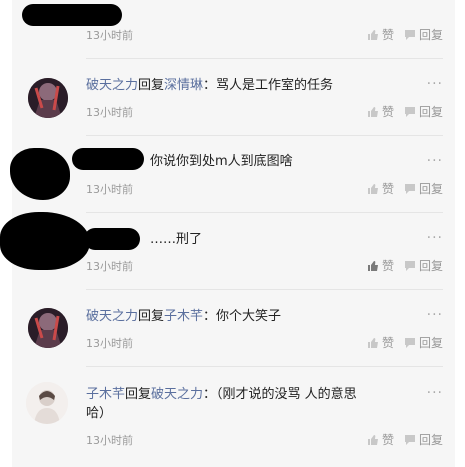  I want to click on comment-text: 破天之力回复深情琳：骂人是工作室的任务, so click(210, 85).